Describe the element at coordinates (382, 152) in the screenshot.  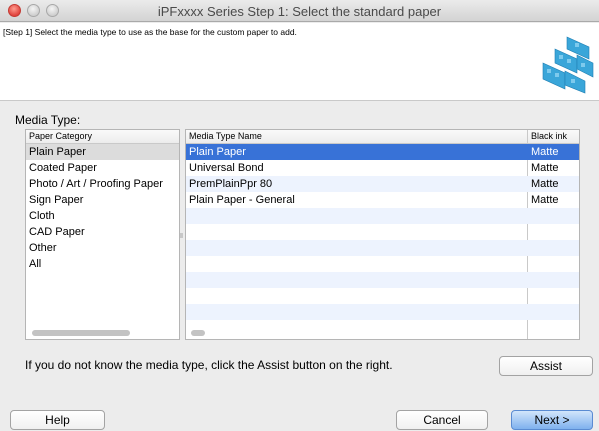
I see `table-row: Plain Paper Matte` at that location.